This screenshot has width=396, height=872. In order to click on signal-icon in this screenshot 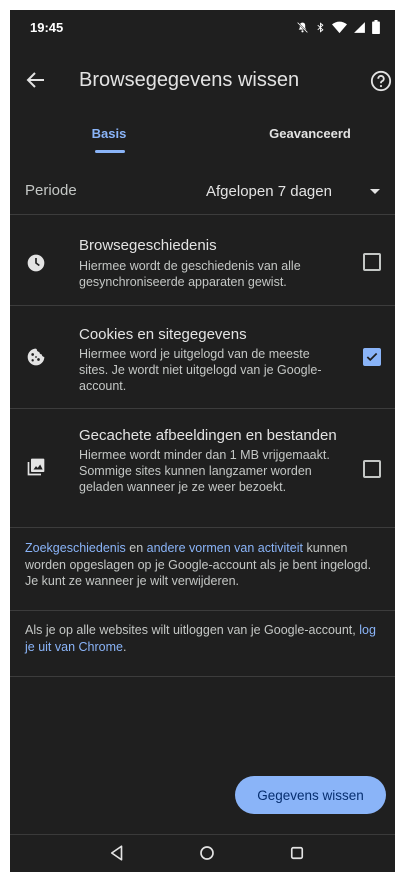, I will do `click(359, 27)`.